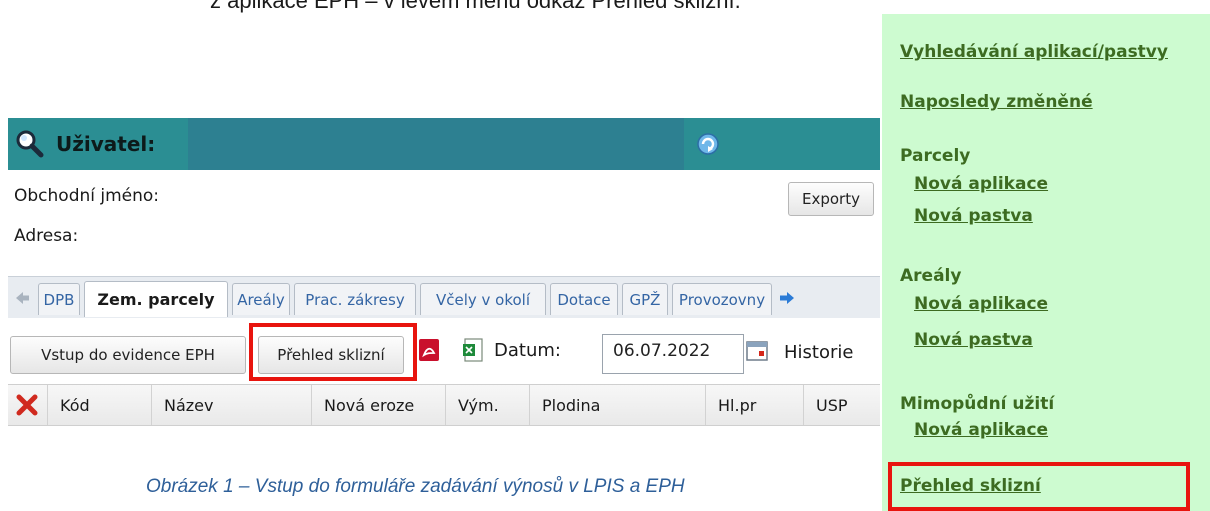 Image resolution: width=1210 pixels, height=511 pixels. Describe the element at coordinates (981, 430) in the screenshot. I see `menu-nonagri-new-app: Nová aplikace` at that location.